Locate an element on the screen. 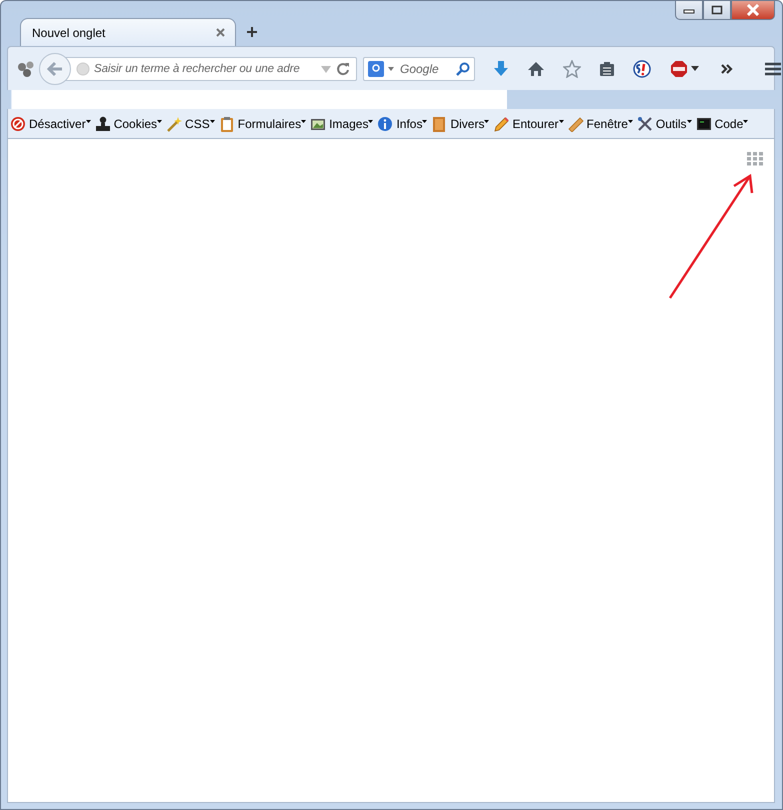  ruler-icon is located at coordinates (576, 124).